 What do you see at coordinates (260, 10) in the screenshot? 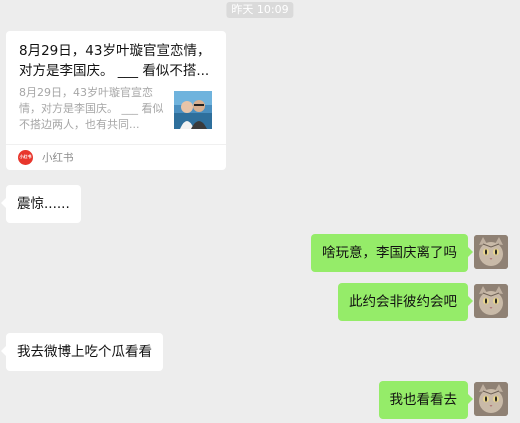
I see `chat-timestamp: 昨天 10:09` at bounding box center [260, 10].